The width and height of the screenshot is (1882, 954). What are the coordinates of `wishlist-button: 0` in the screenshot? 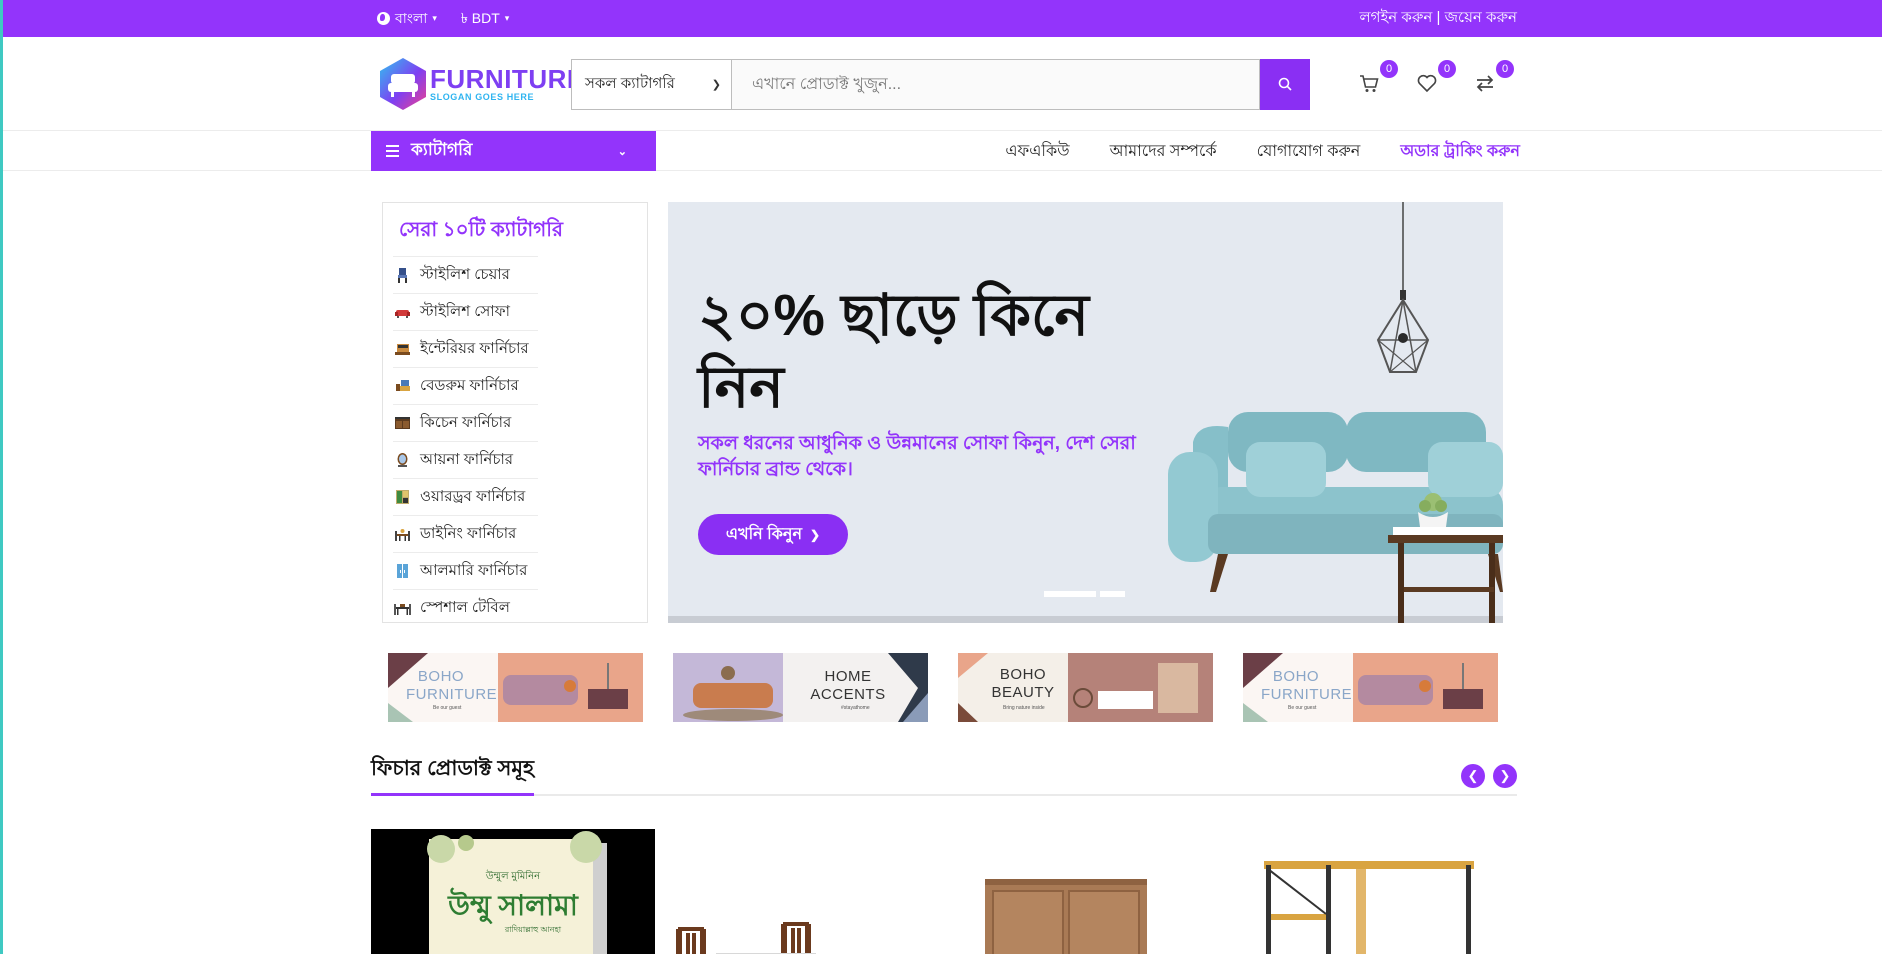 It's located at (1436, 78).